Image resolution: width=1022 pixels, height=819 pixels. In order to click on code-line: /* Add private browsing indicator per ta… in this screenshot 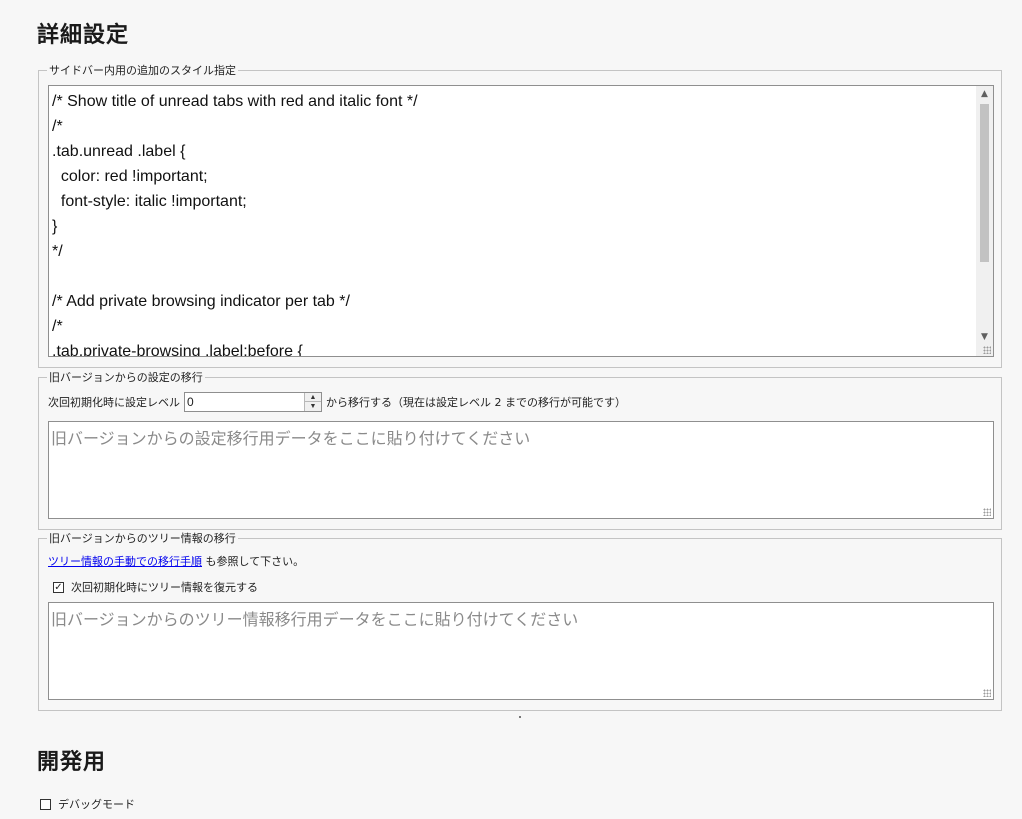, I will do `click(201, 301)`.